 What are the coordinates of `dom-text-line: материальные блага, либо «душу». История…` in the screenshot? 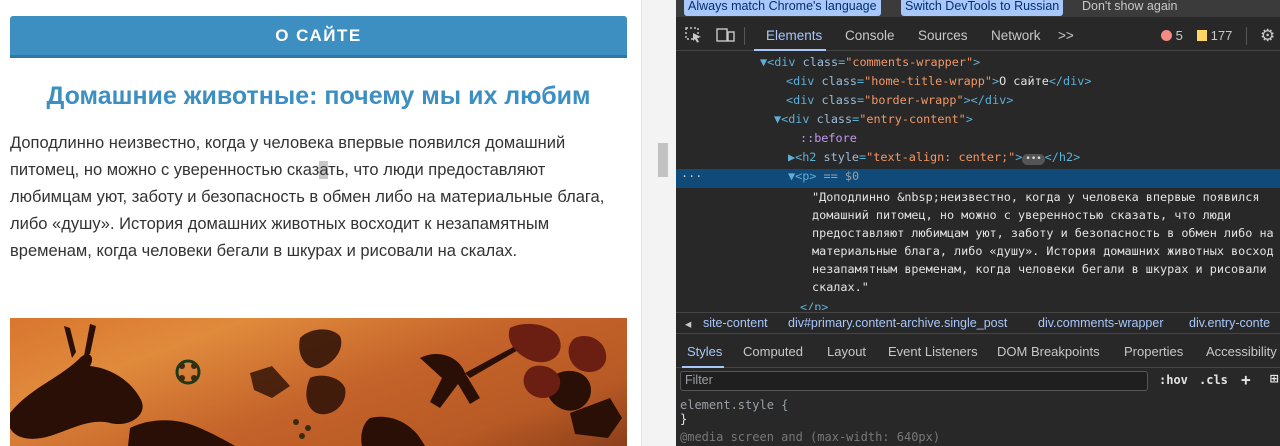 It's located at (978, 253).